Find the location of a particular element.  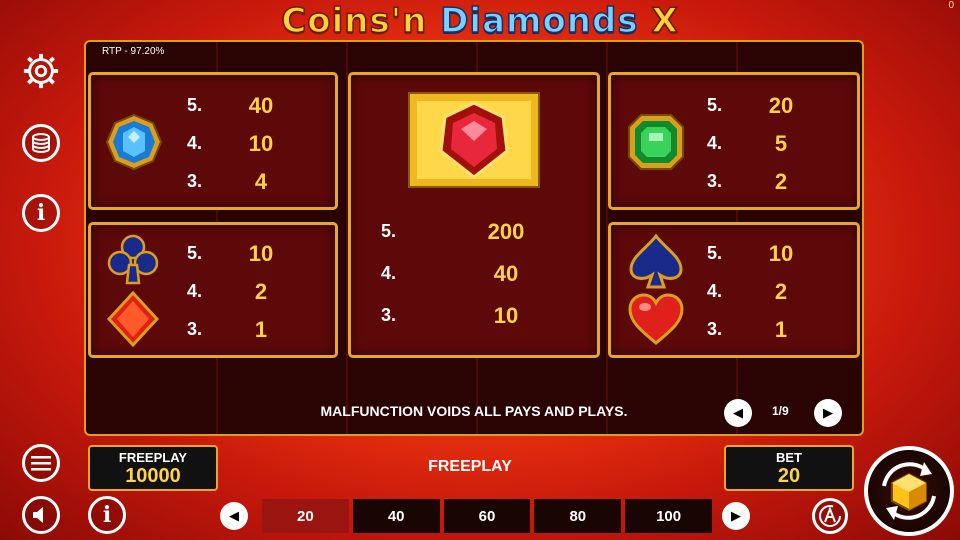

autoplay-button is located at coordinates (830, 516).